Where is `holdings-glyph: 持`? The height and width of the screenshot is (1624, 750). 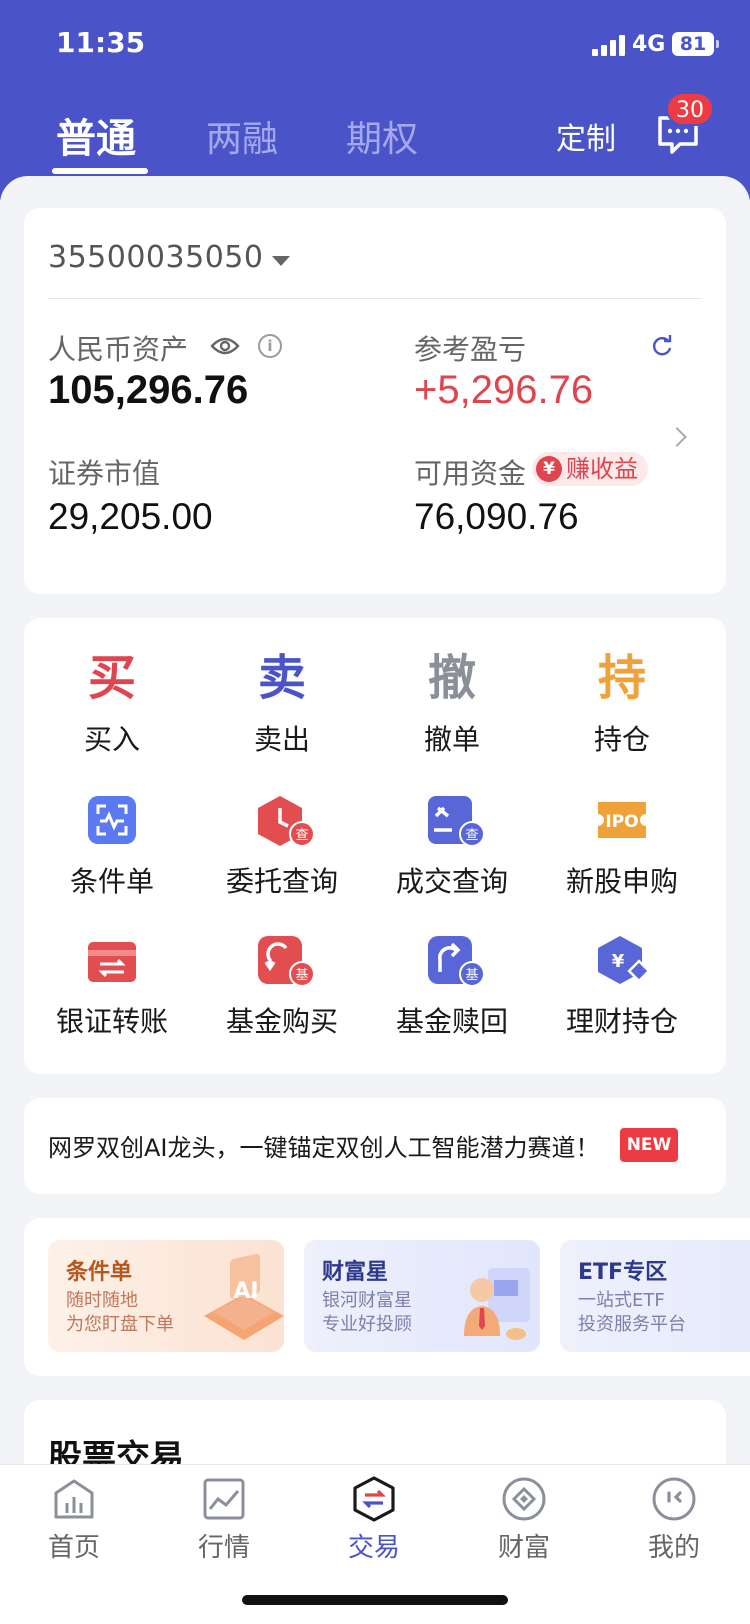 holdings-glyph: 持 is located at coordinates (621, 678).